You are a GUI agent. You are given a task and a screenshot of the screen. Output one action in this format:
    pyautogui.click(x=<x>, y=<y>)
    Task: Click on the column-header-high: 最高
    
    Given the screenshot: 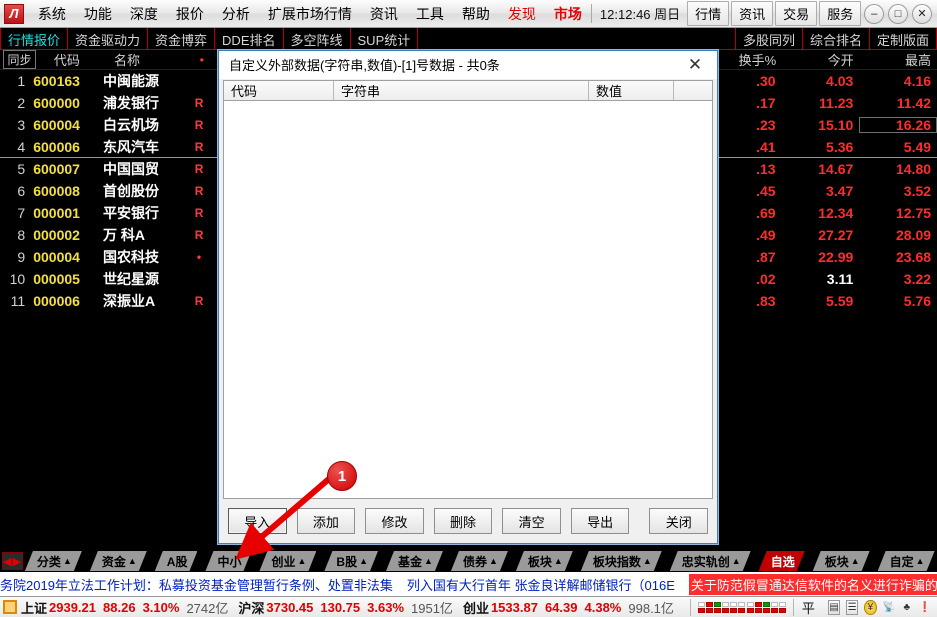 What is the action you would take?
    pyautogui.click(x=898, y=59)
    